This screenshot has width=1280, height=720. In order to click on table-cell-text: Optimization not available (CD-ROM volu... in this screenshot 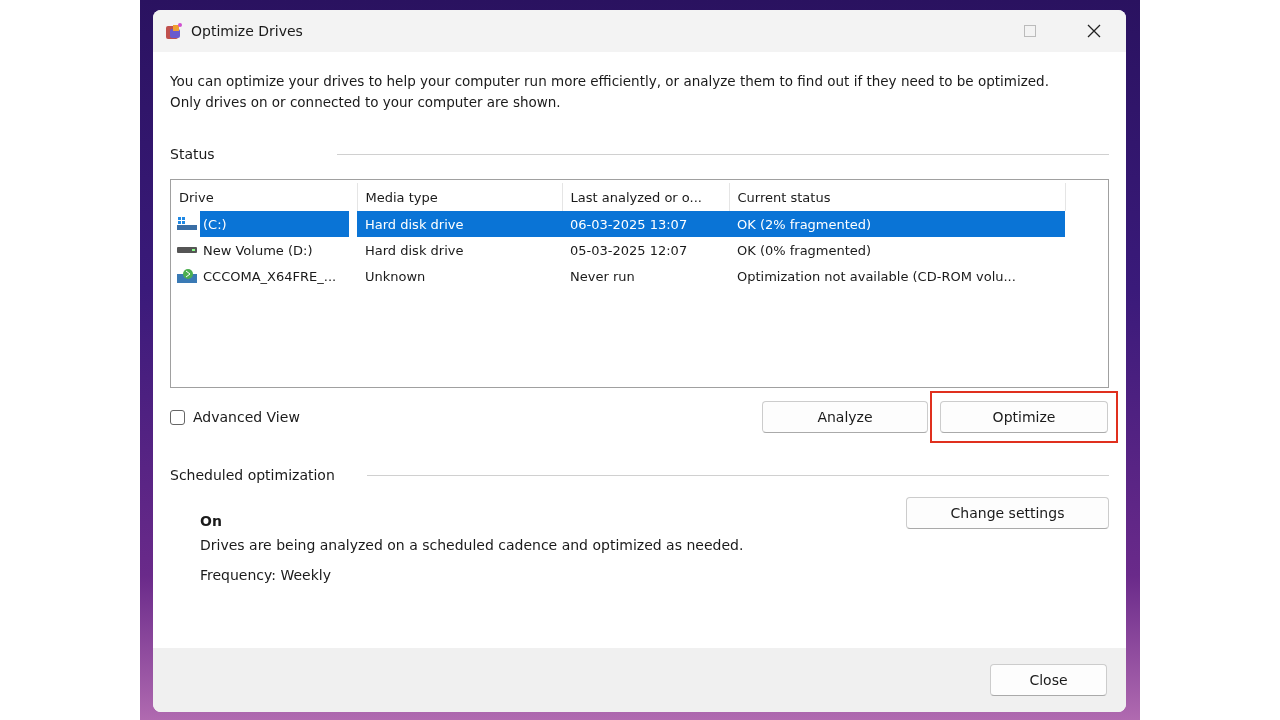, I will do `click(876, 276)`.